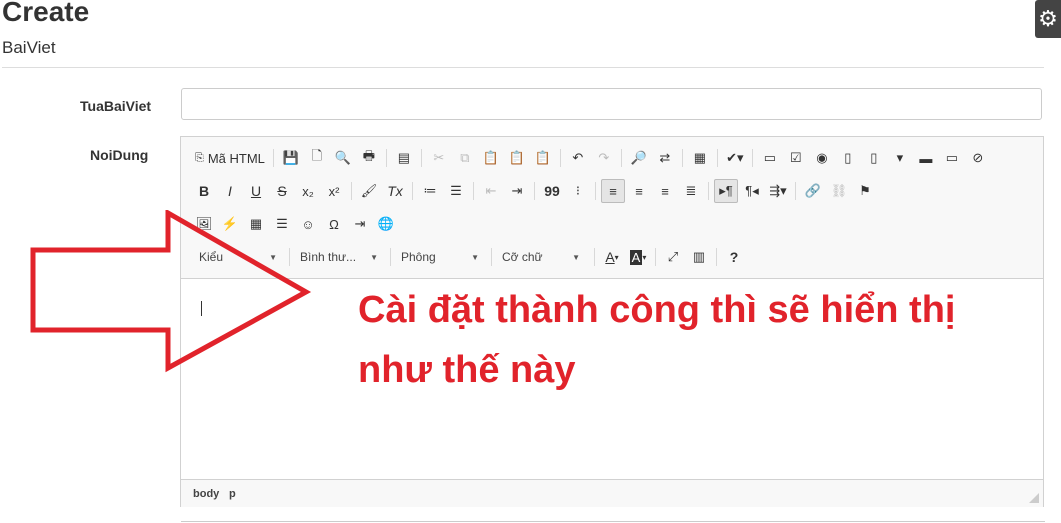 The width and height of the screenshot is (1061, 523). Describe the element at coordinates (317, 158) in the screenshot. I see `new-page-icon: 🗋` at that location.